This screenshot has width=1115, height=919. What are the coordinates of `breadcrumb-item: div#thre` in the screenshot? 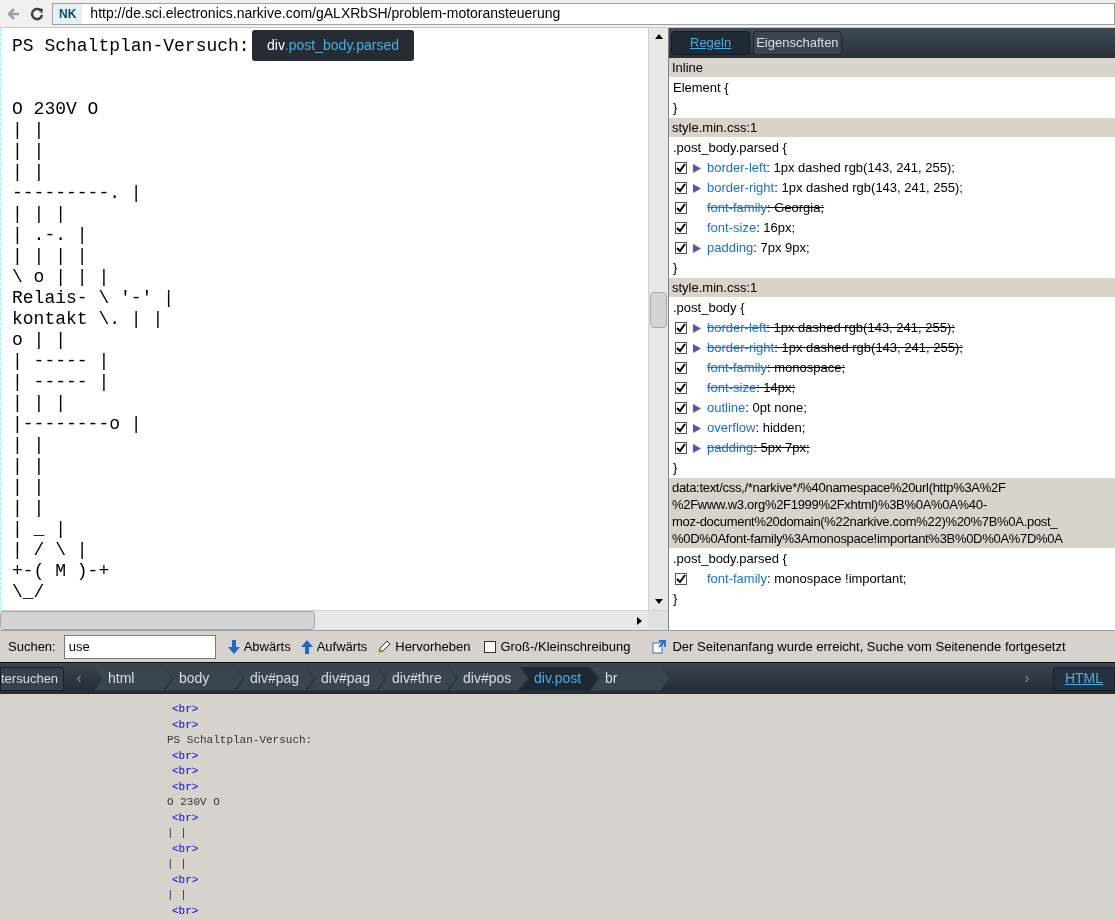 It's located at (417, 678).